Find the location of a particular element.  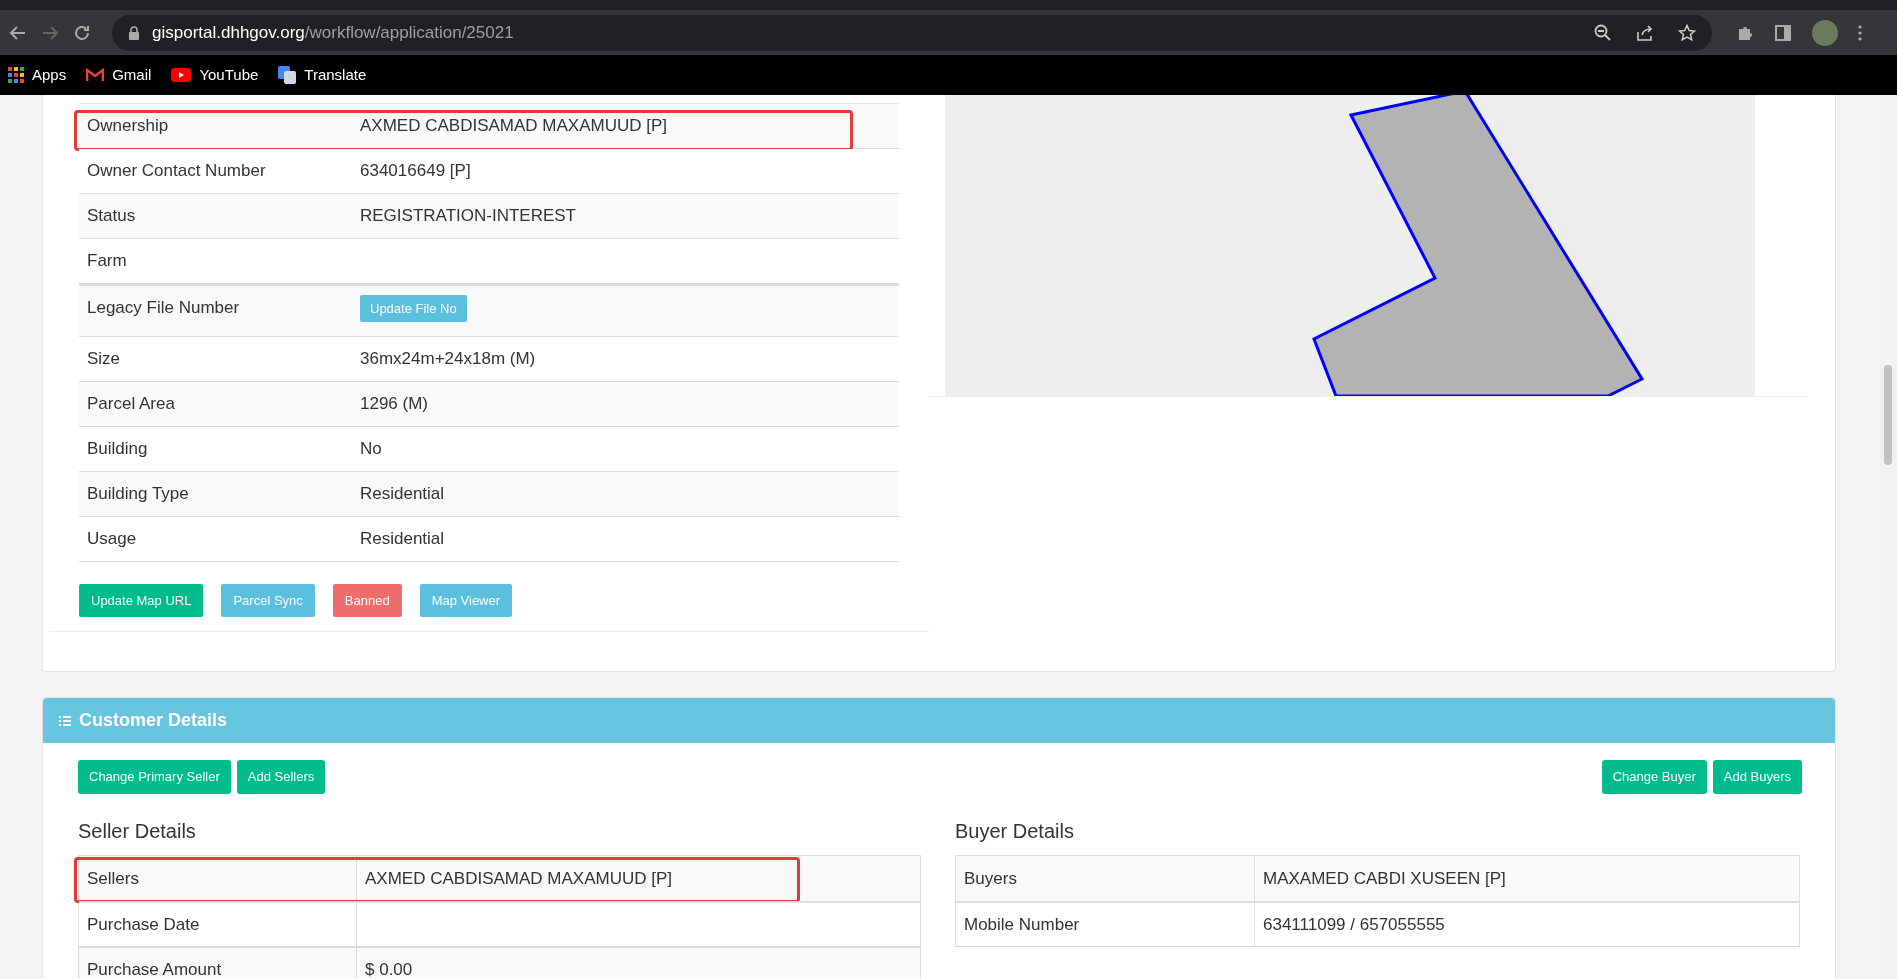

address-bar: gisportal.dhhgov.org/workflow/application/25021 is located at coordinates (912, 32).